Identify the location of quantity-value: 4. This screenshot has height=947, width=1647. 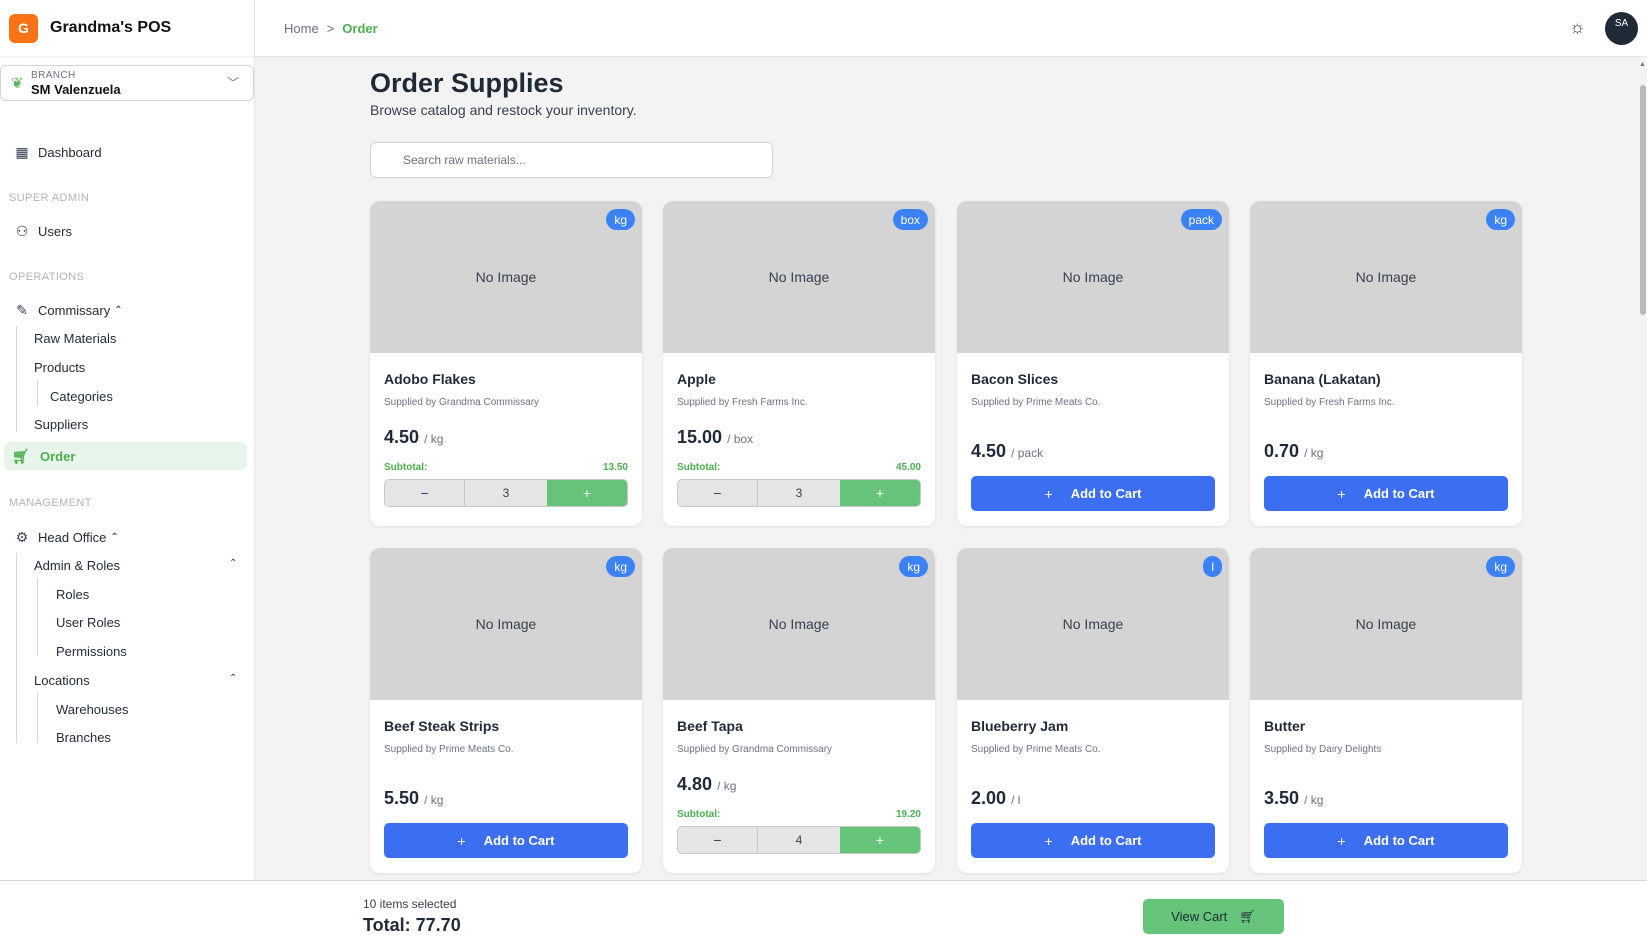
(799, 840).